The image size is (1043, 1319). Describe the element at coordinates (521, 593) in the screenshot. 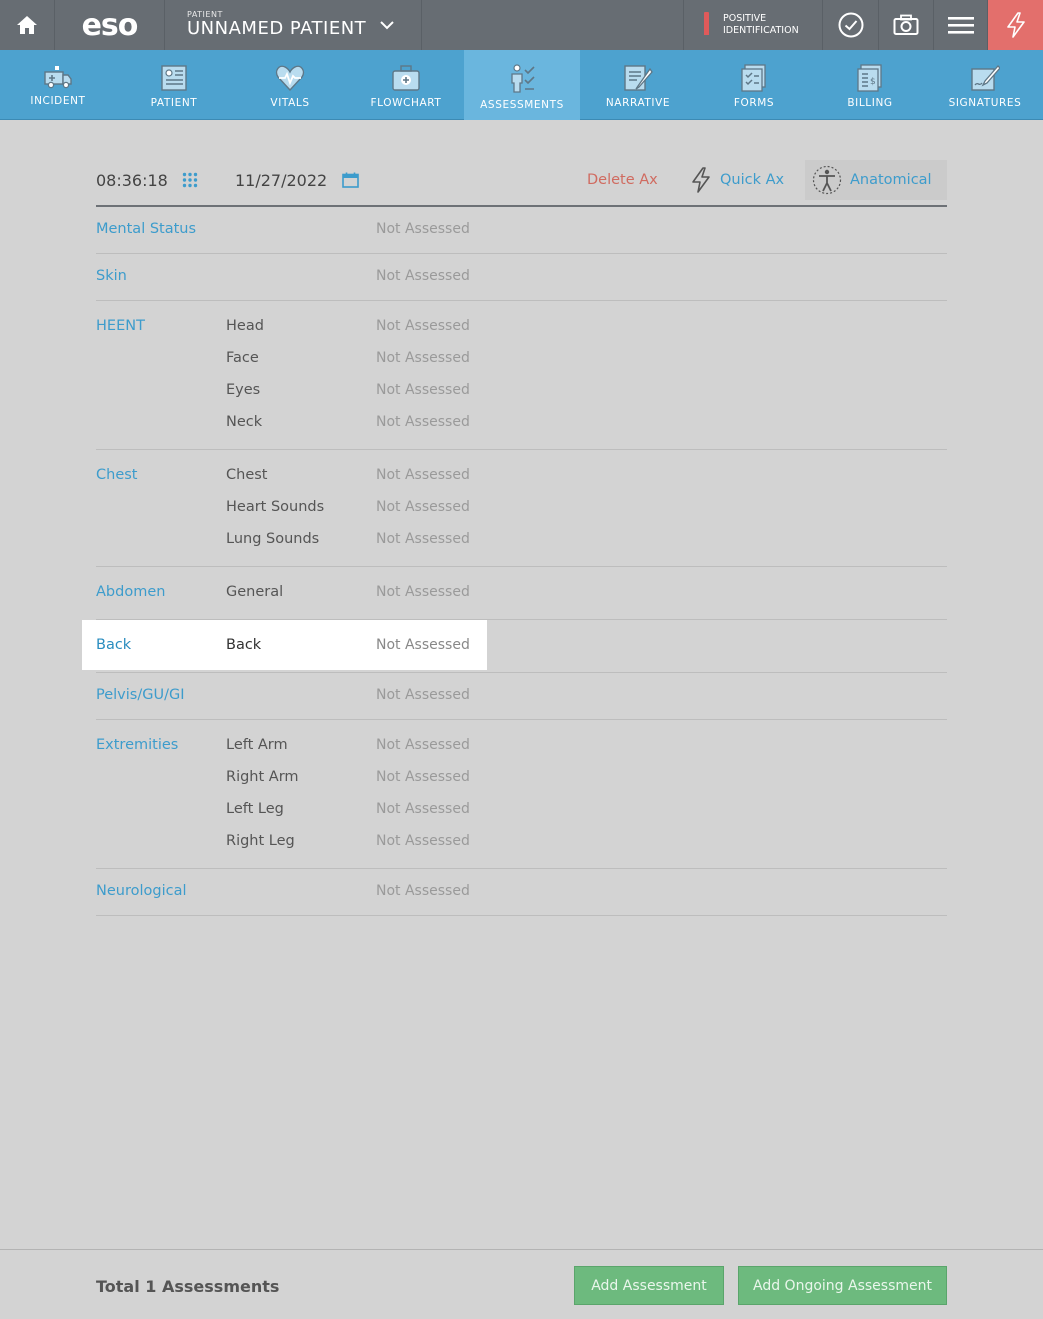

I see `section-abdomen: Abdomen General Not Assessed` at that location.